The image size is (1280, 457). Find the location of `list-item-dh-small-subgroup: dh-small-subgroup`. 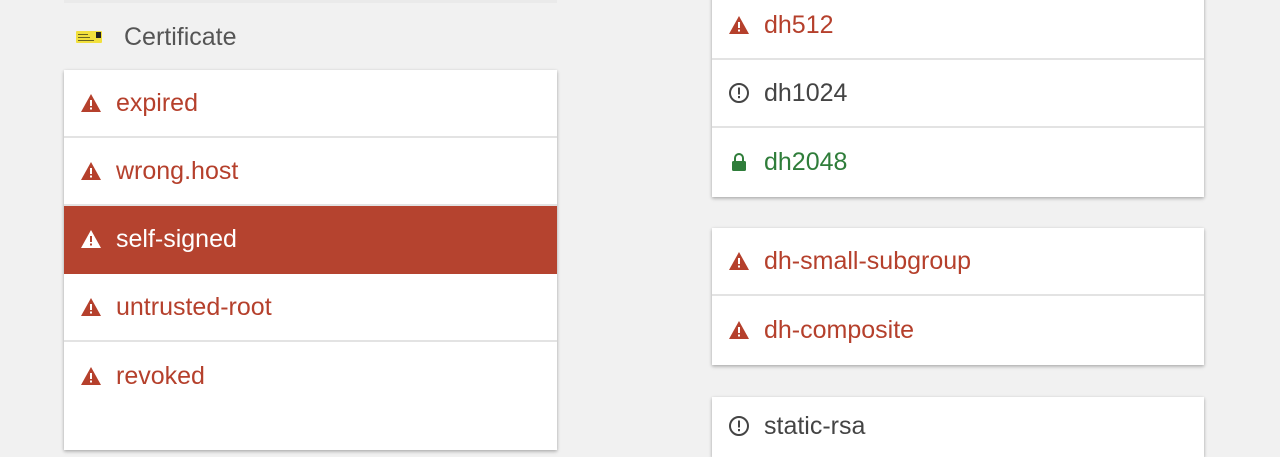

list-item-dh-small-subgroup: dh-small-subgroup is located at coordinates (958, 262).